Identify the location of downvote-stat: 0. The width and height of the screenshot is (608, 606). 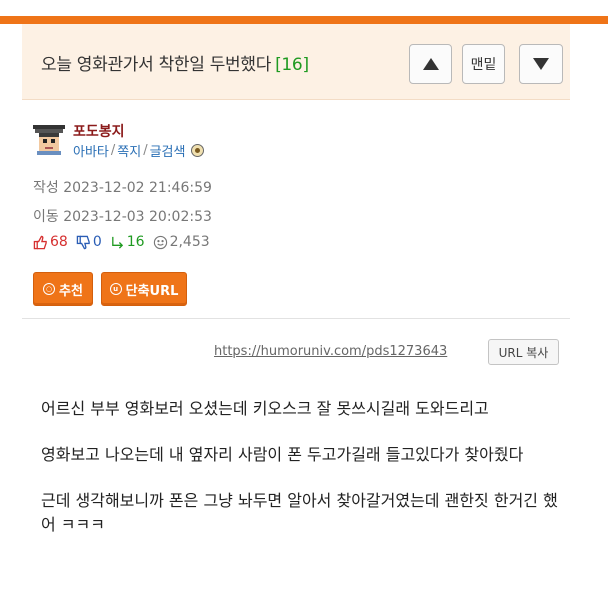
(89, 242).